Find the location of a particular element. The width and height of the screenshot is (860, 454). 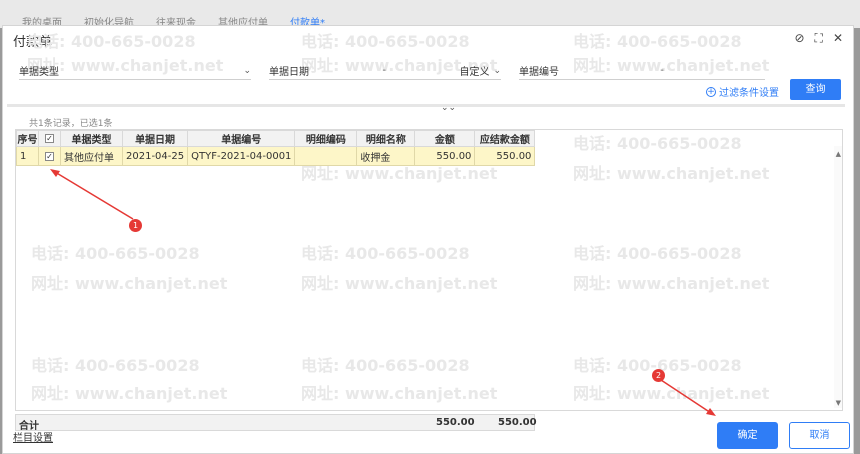

arrow-2-head is located at coordinates (711, 412).